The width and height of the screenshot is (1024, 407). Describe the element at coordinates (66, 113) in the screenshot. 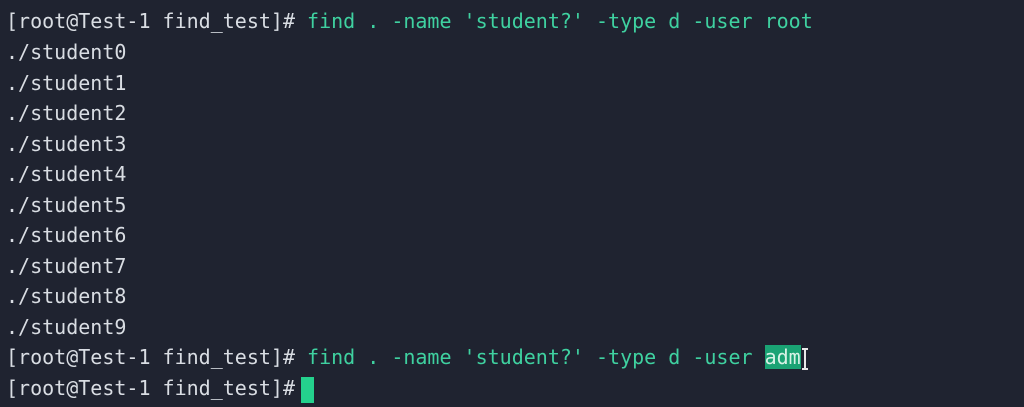

I see `output-line: ./student2` at that location.